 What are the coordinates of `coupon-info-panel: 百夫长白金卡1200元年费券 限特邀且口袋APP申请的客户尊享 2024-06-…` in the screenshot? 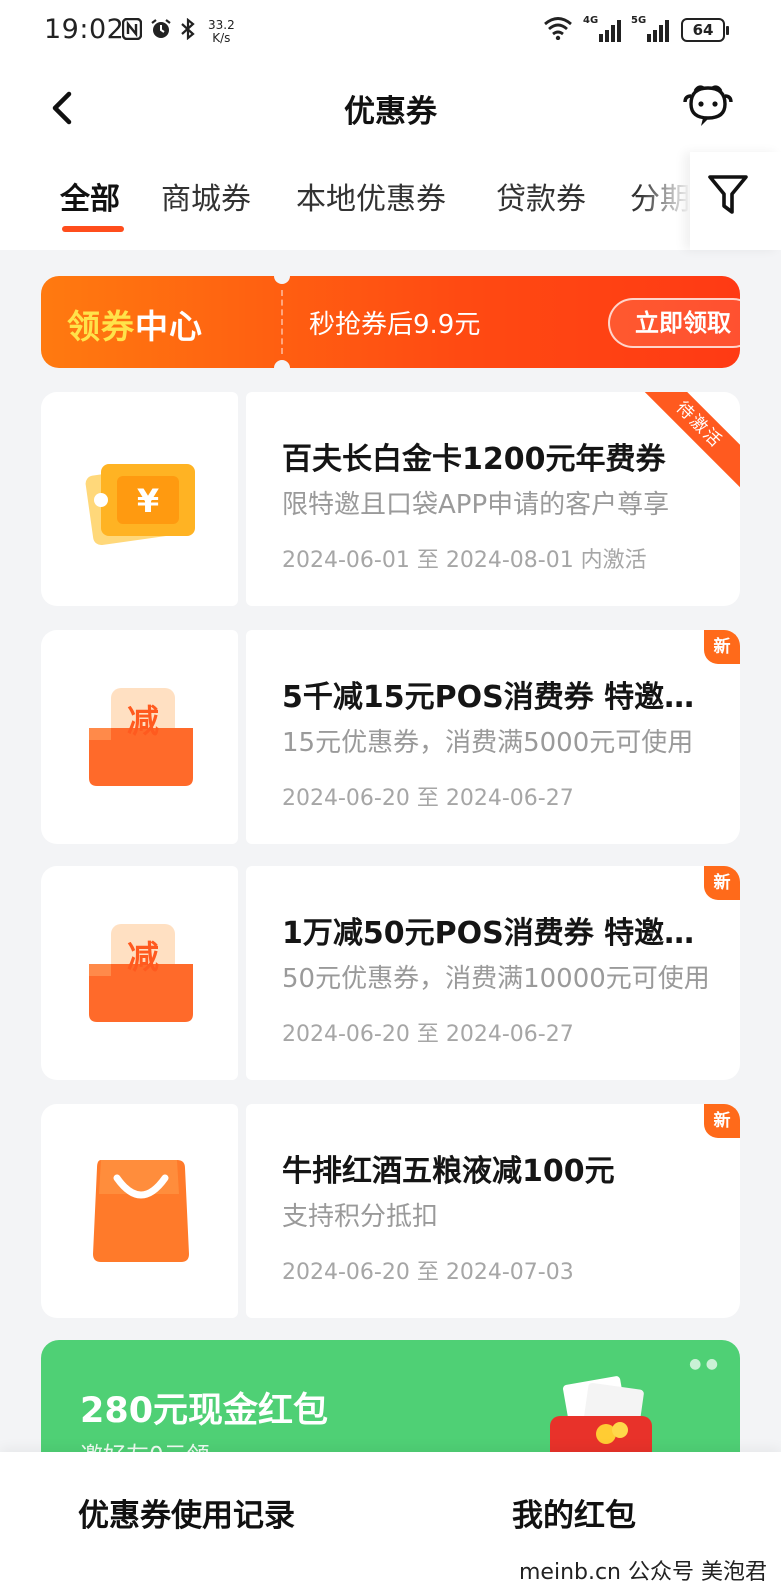 It's located at (493, 499).